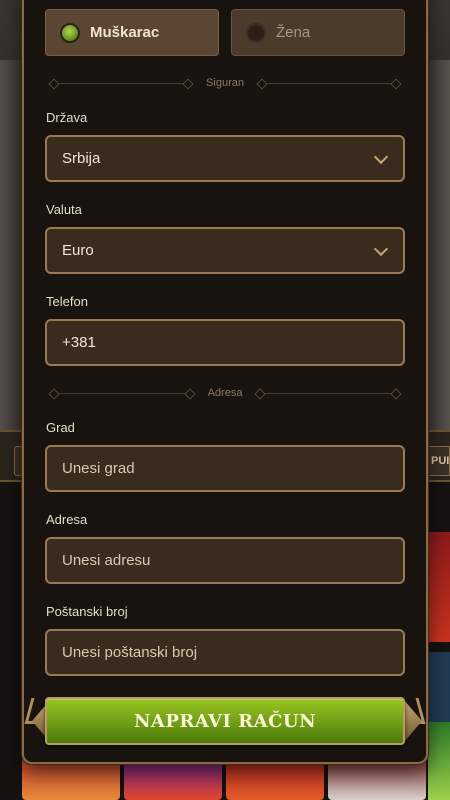  I want to click on postal-label: Poštanski broj, so click(87, 611).